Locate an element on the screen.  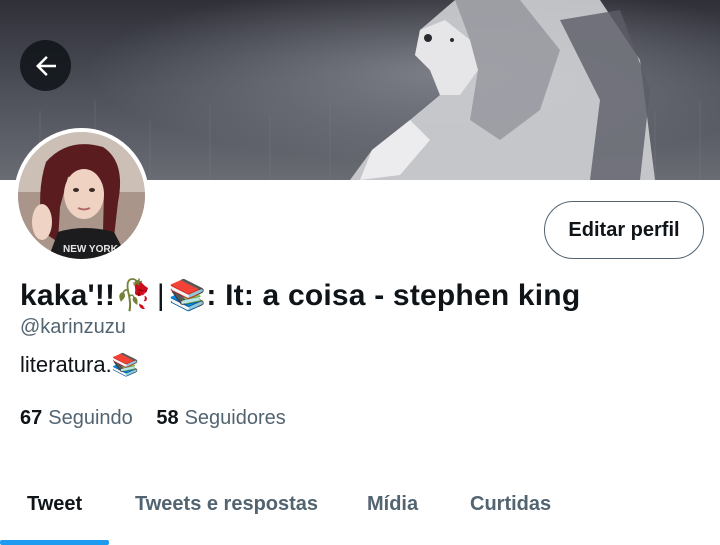
following-link: 67 Seguindo is located at coordinates (76, 418).